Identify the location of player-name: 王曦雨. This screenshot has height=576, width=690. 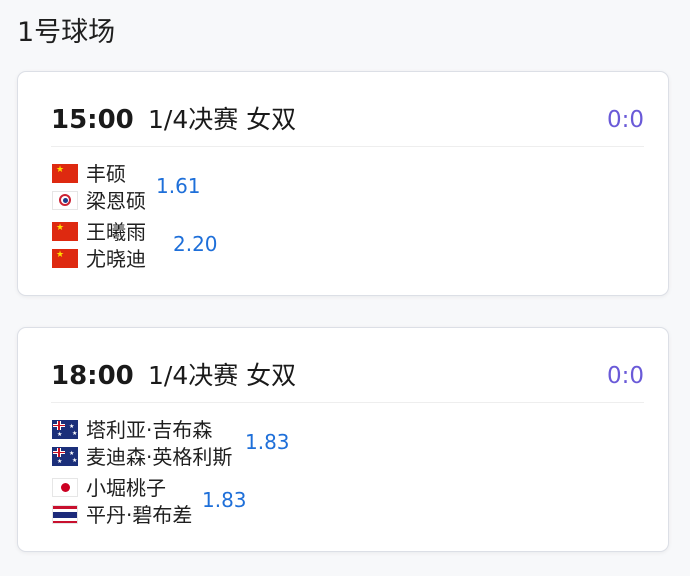
(116, 231).